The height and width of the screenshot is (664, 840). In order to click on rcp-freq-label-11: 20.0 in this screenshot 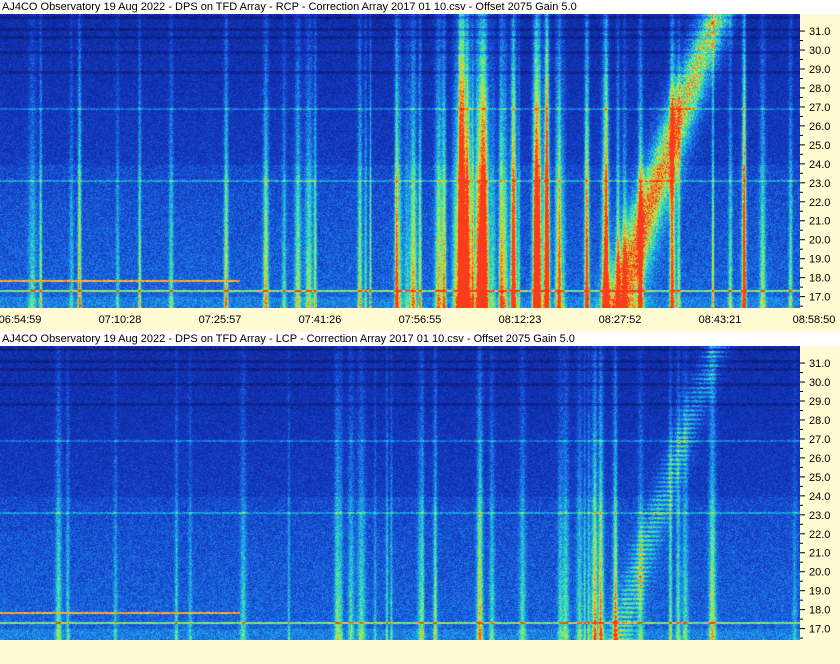, I will do `click(819, 241)`.